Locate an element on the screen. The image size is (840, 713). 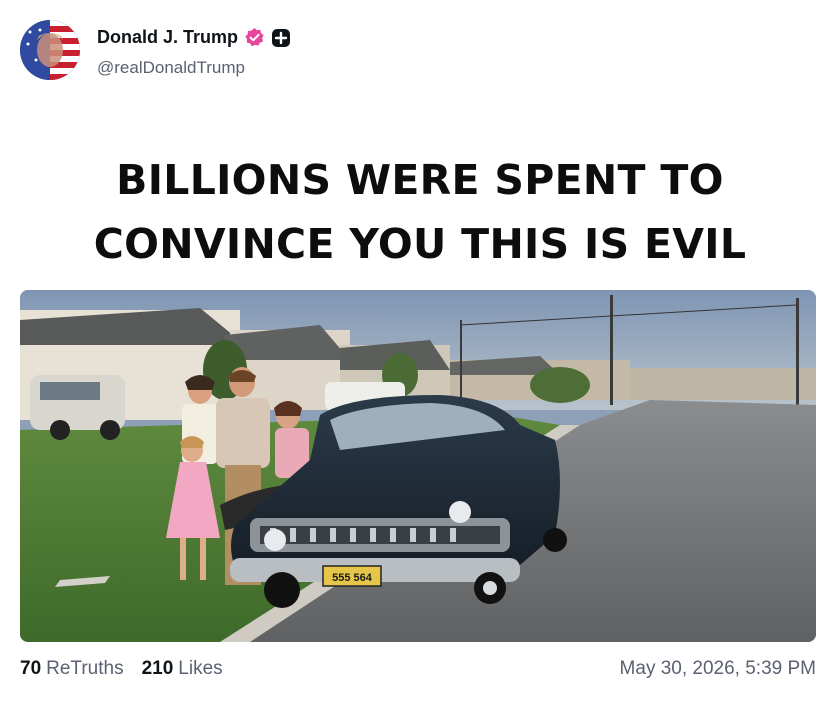
user-handle: @realDonaldTrump is located at coordinates (171, 68).